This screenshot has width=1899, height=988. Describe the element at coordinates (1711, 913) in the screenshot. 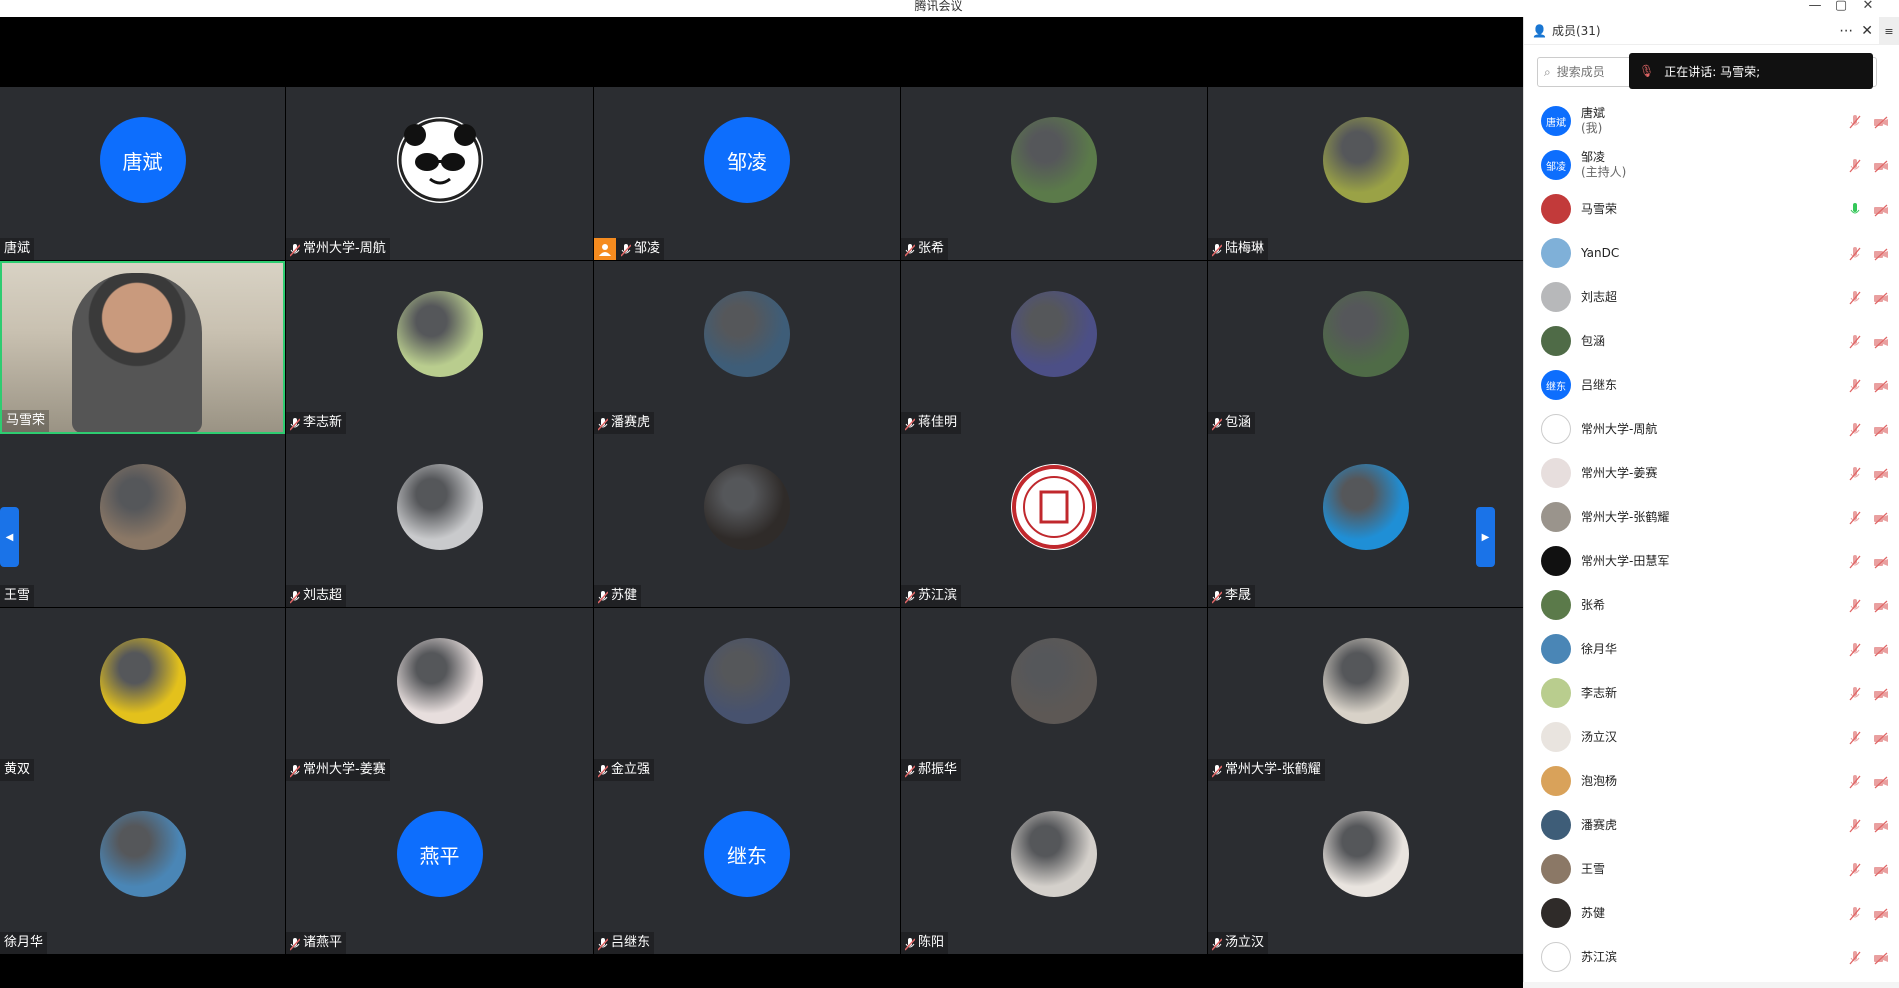

I see `member-row: 苏健` at that location.